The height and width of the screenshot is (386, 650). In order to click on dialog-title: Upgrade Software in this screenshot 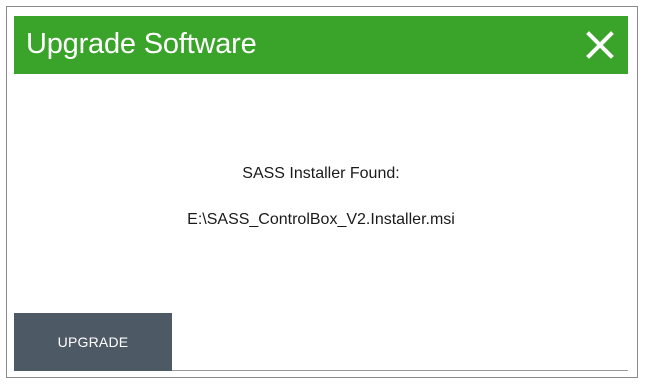, I will do `click(141, 44)`.